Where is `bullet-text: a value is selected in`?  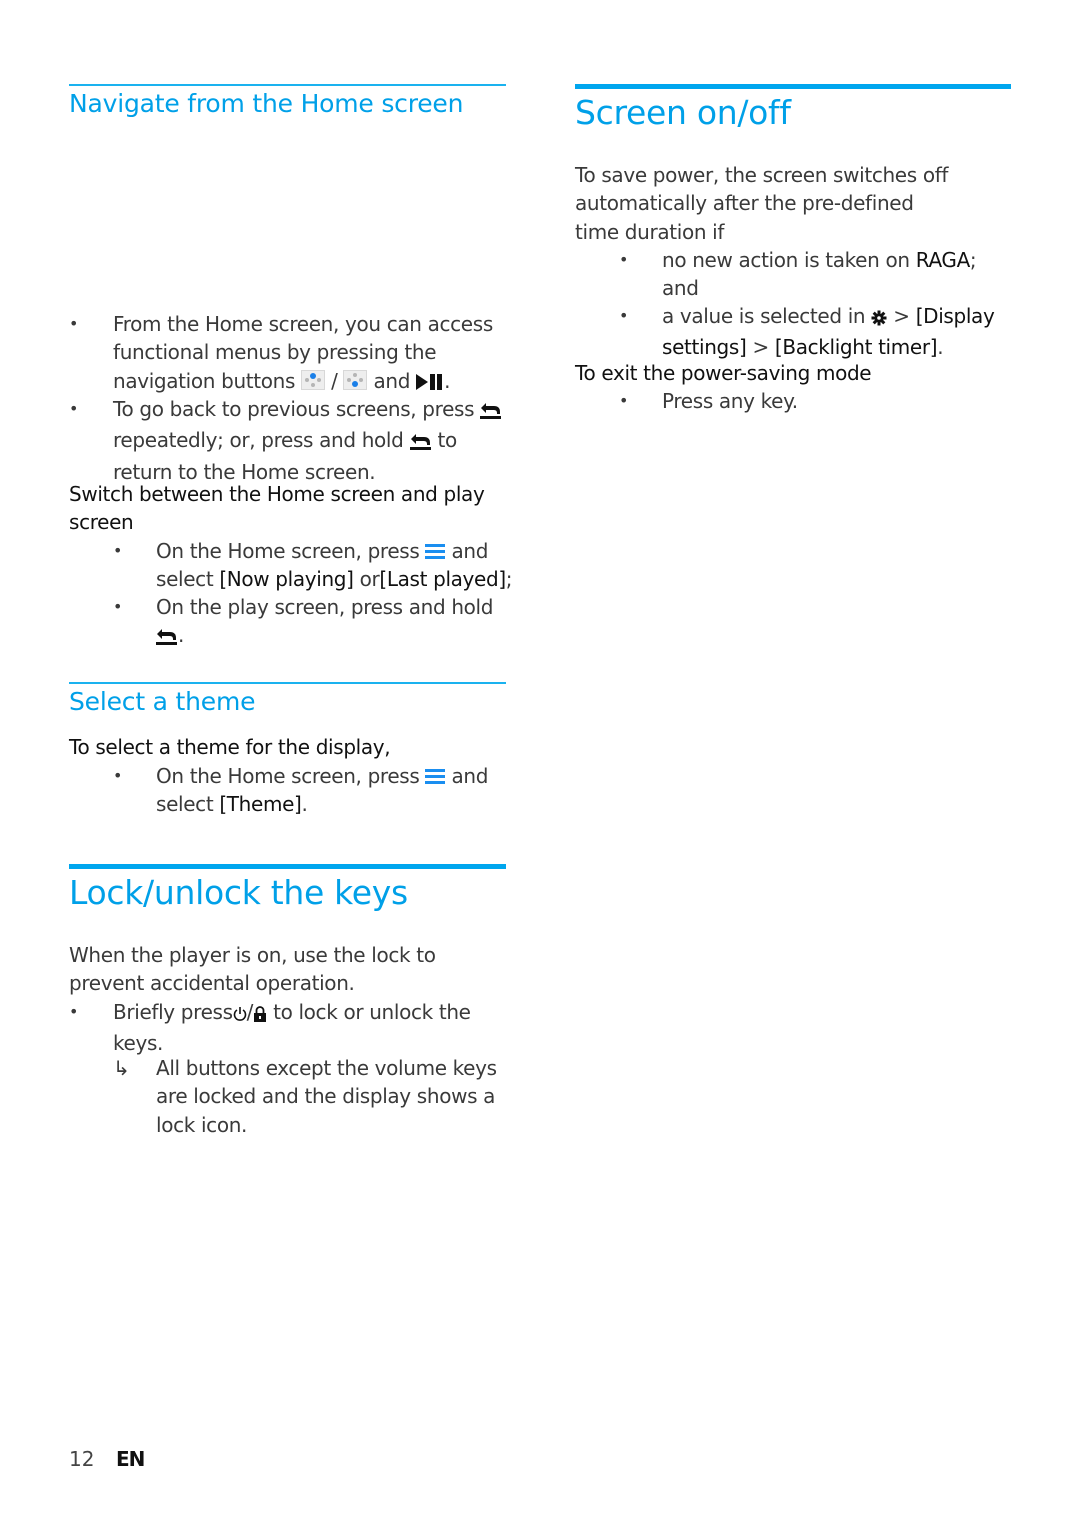 bullet-text: a value is selected in is located at coordinates (764, 316).